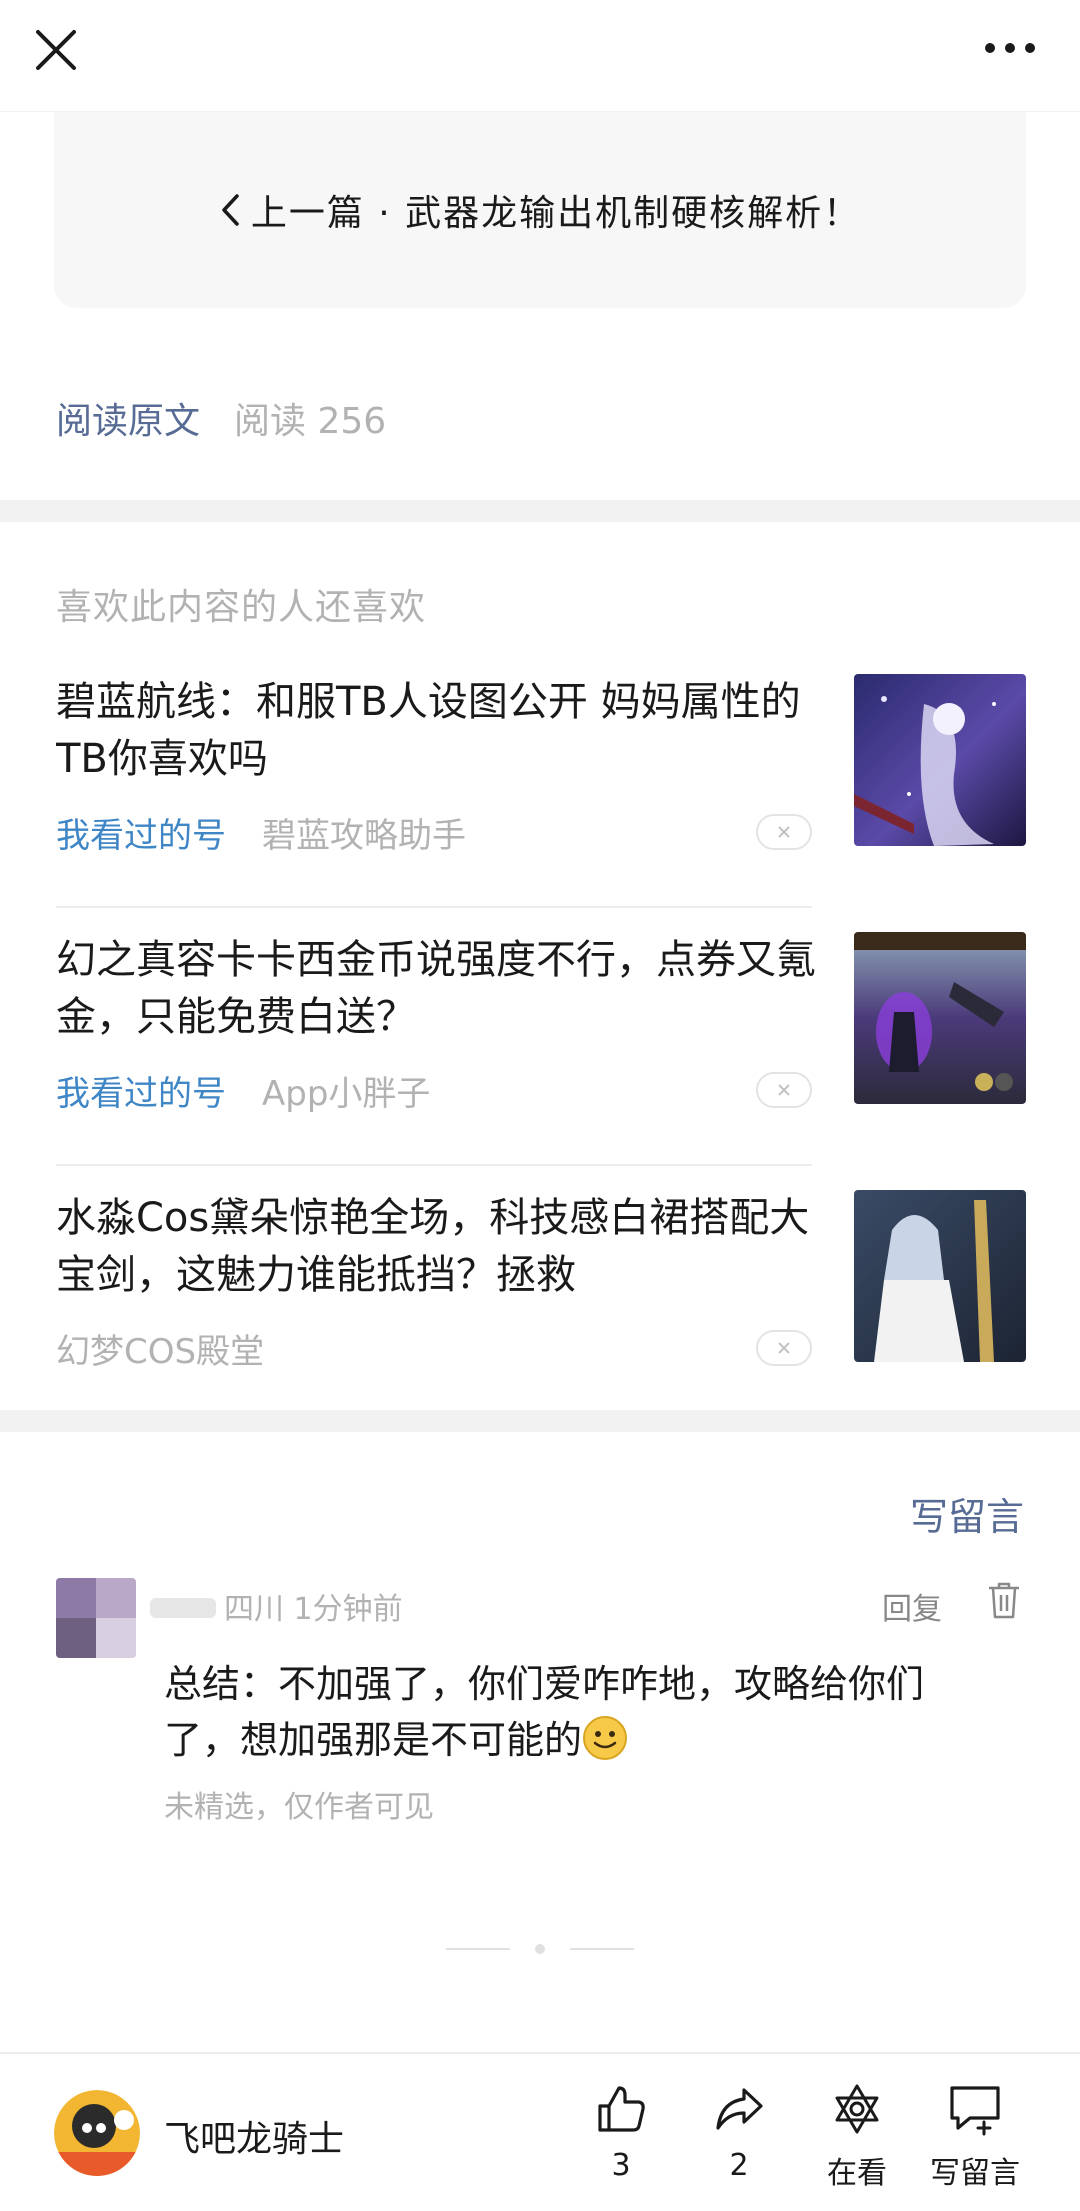  I want to click on read-row: 阅读原文 阅读 256, so click(221, 418).